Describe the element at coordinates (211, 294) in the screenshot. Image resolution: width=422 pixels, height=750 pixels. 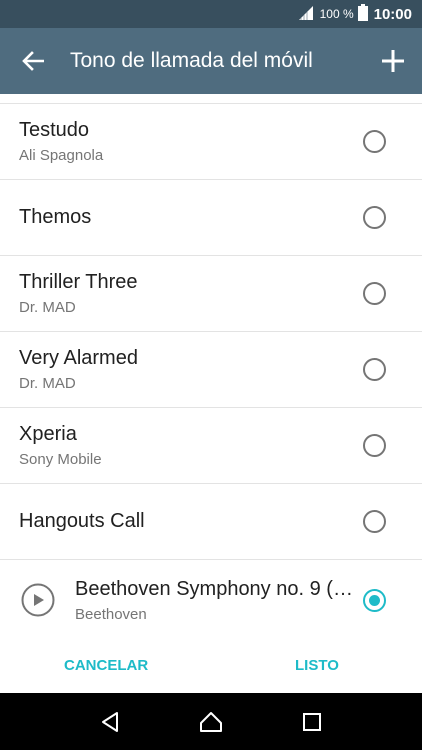
I see `list-item: Thriller Three Dr. MAD` at that location.